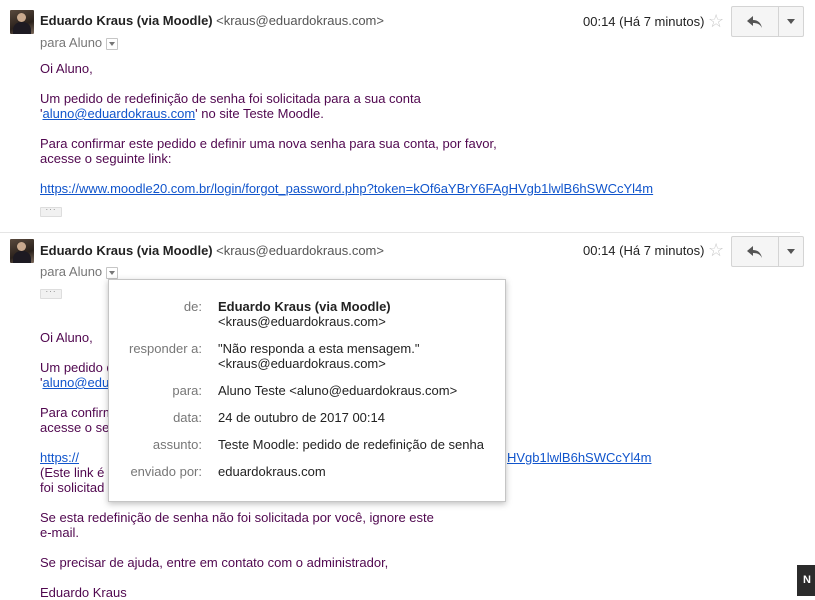 The height and width of the screenshot is (600, 815). I want to click on paragraph-text: ' no site Teste Moodle., so click(259, 113).